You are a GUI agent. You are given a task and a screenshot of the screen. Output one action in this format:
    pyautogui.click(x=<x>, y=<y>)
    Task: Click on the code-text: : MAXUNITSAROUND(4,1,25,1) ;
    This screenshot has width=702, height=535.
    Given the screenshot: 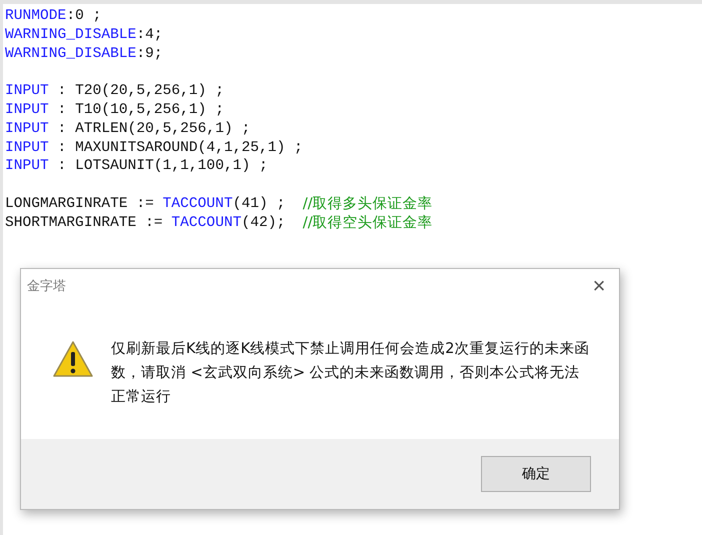 What is the action you would take?
    pyautogui.click(x=179, y=148)
    